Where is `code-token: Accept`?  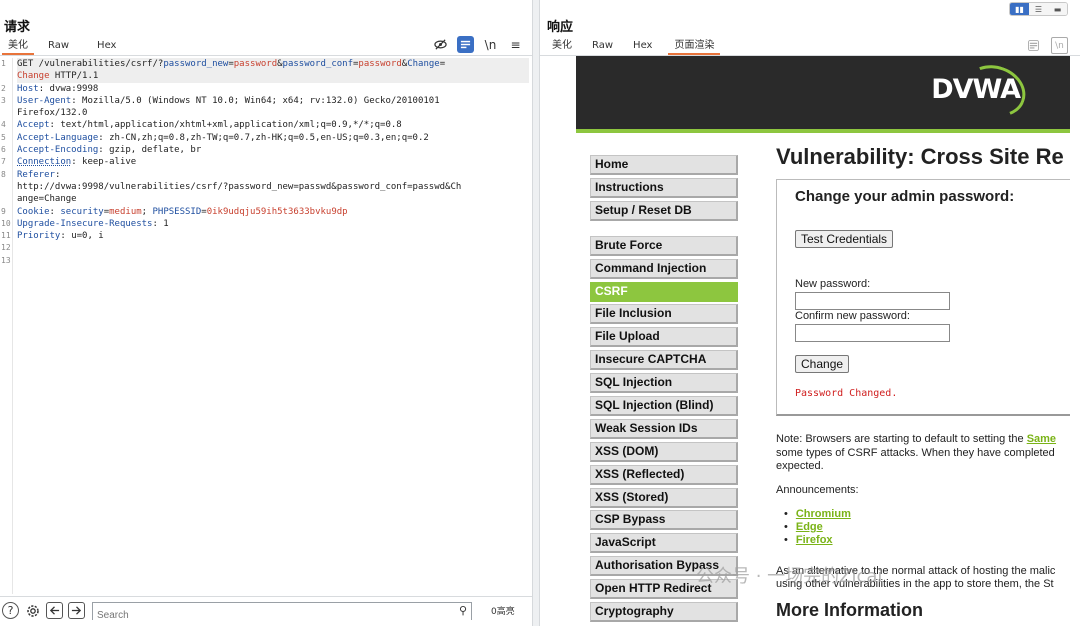 code-token: Accept is located at coordinates (33, 125).